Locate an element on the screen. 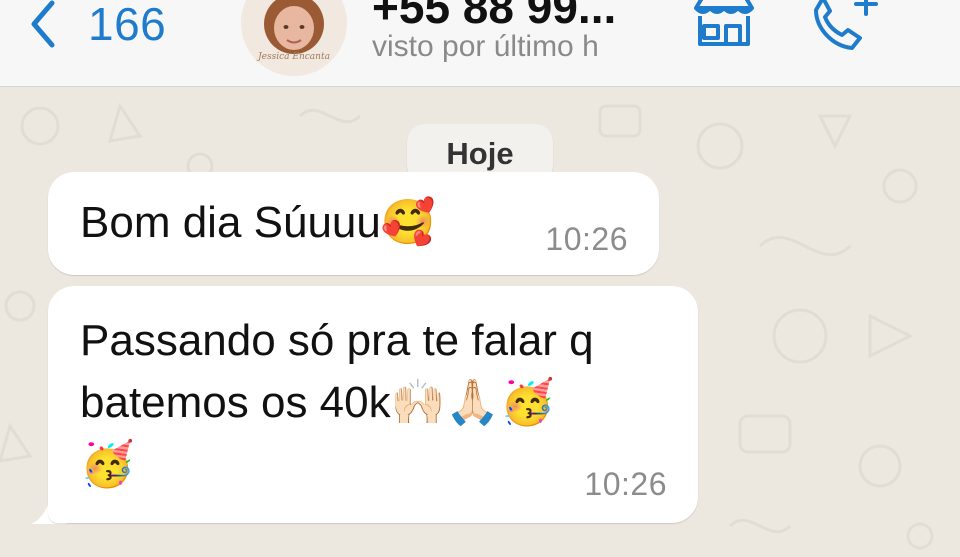  contact-status: visto por último h is located at coordinates (485, 46).